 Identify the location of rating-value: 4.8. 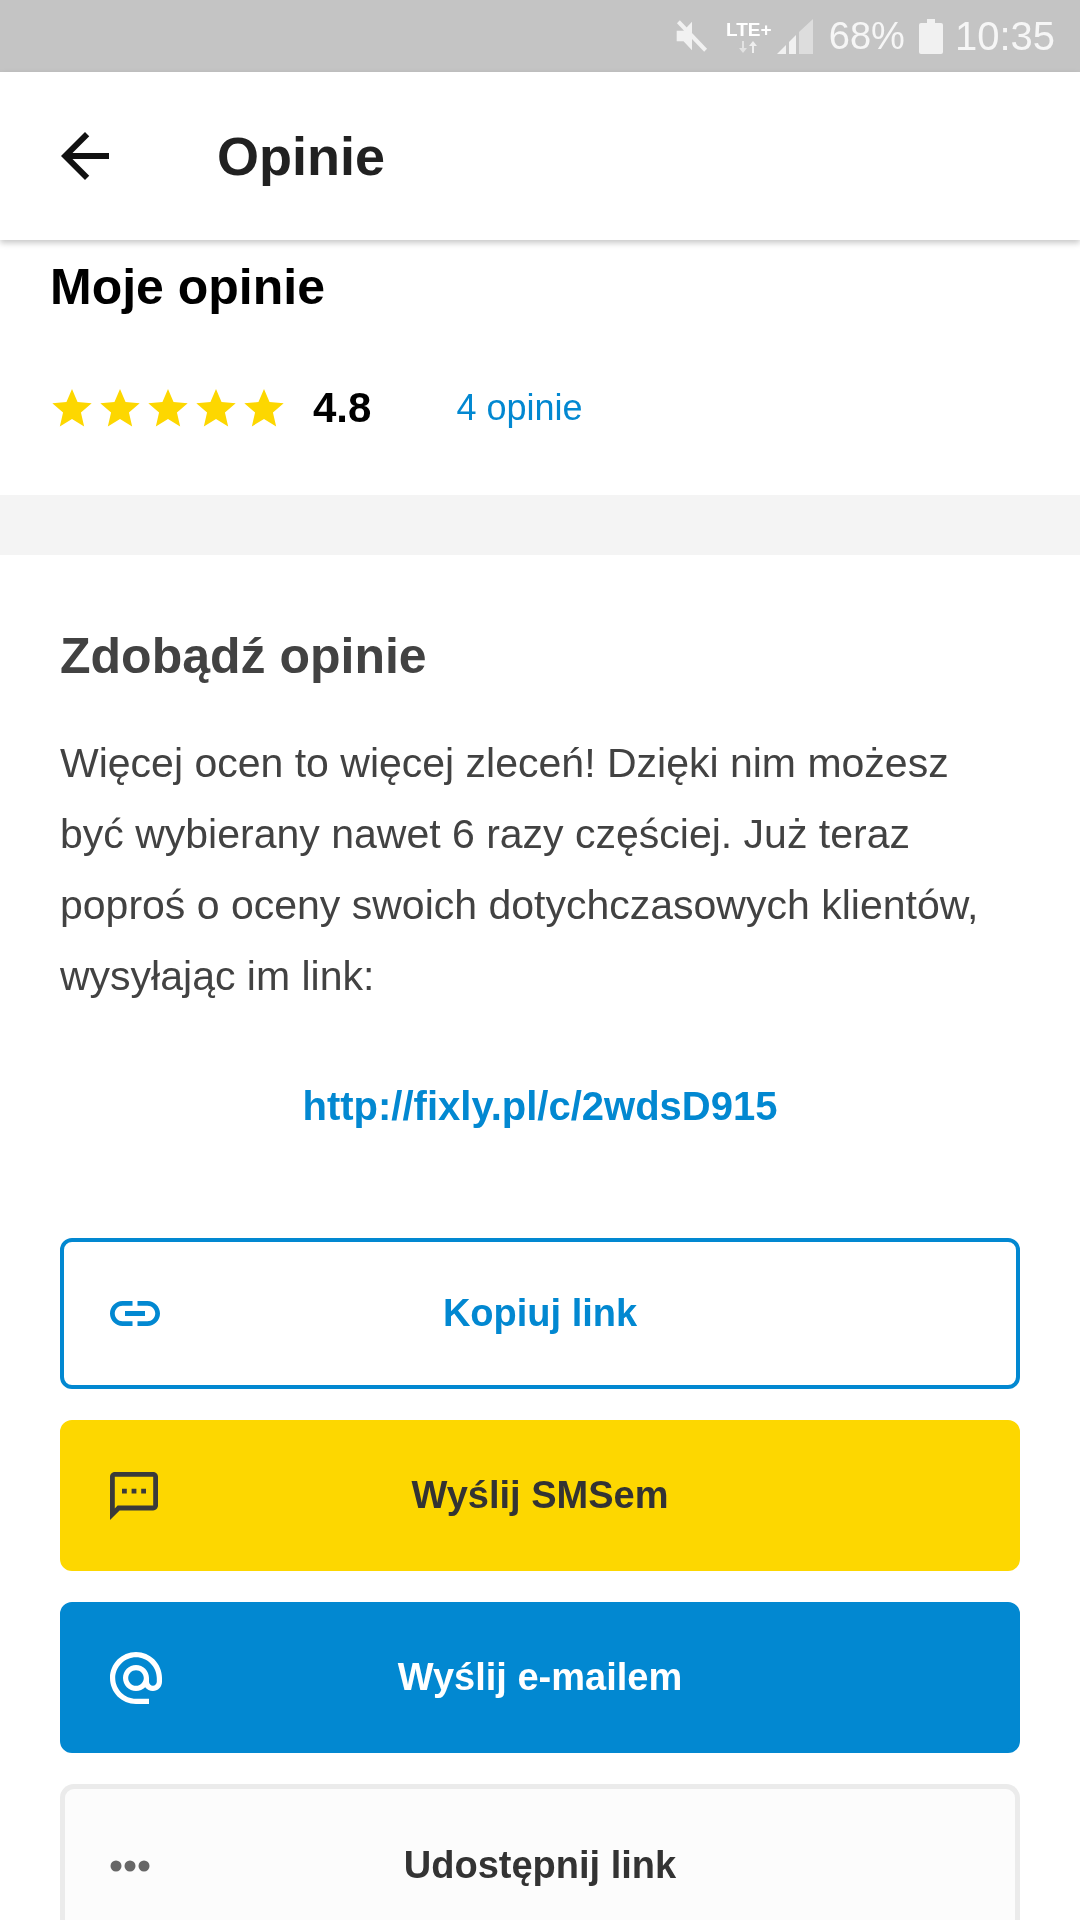
(342, 408).